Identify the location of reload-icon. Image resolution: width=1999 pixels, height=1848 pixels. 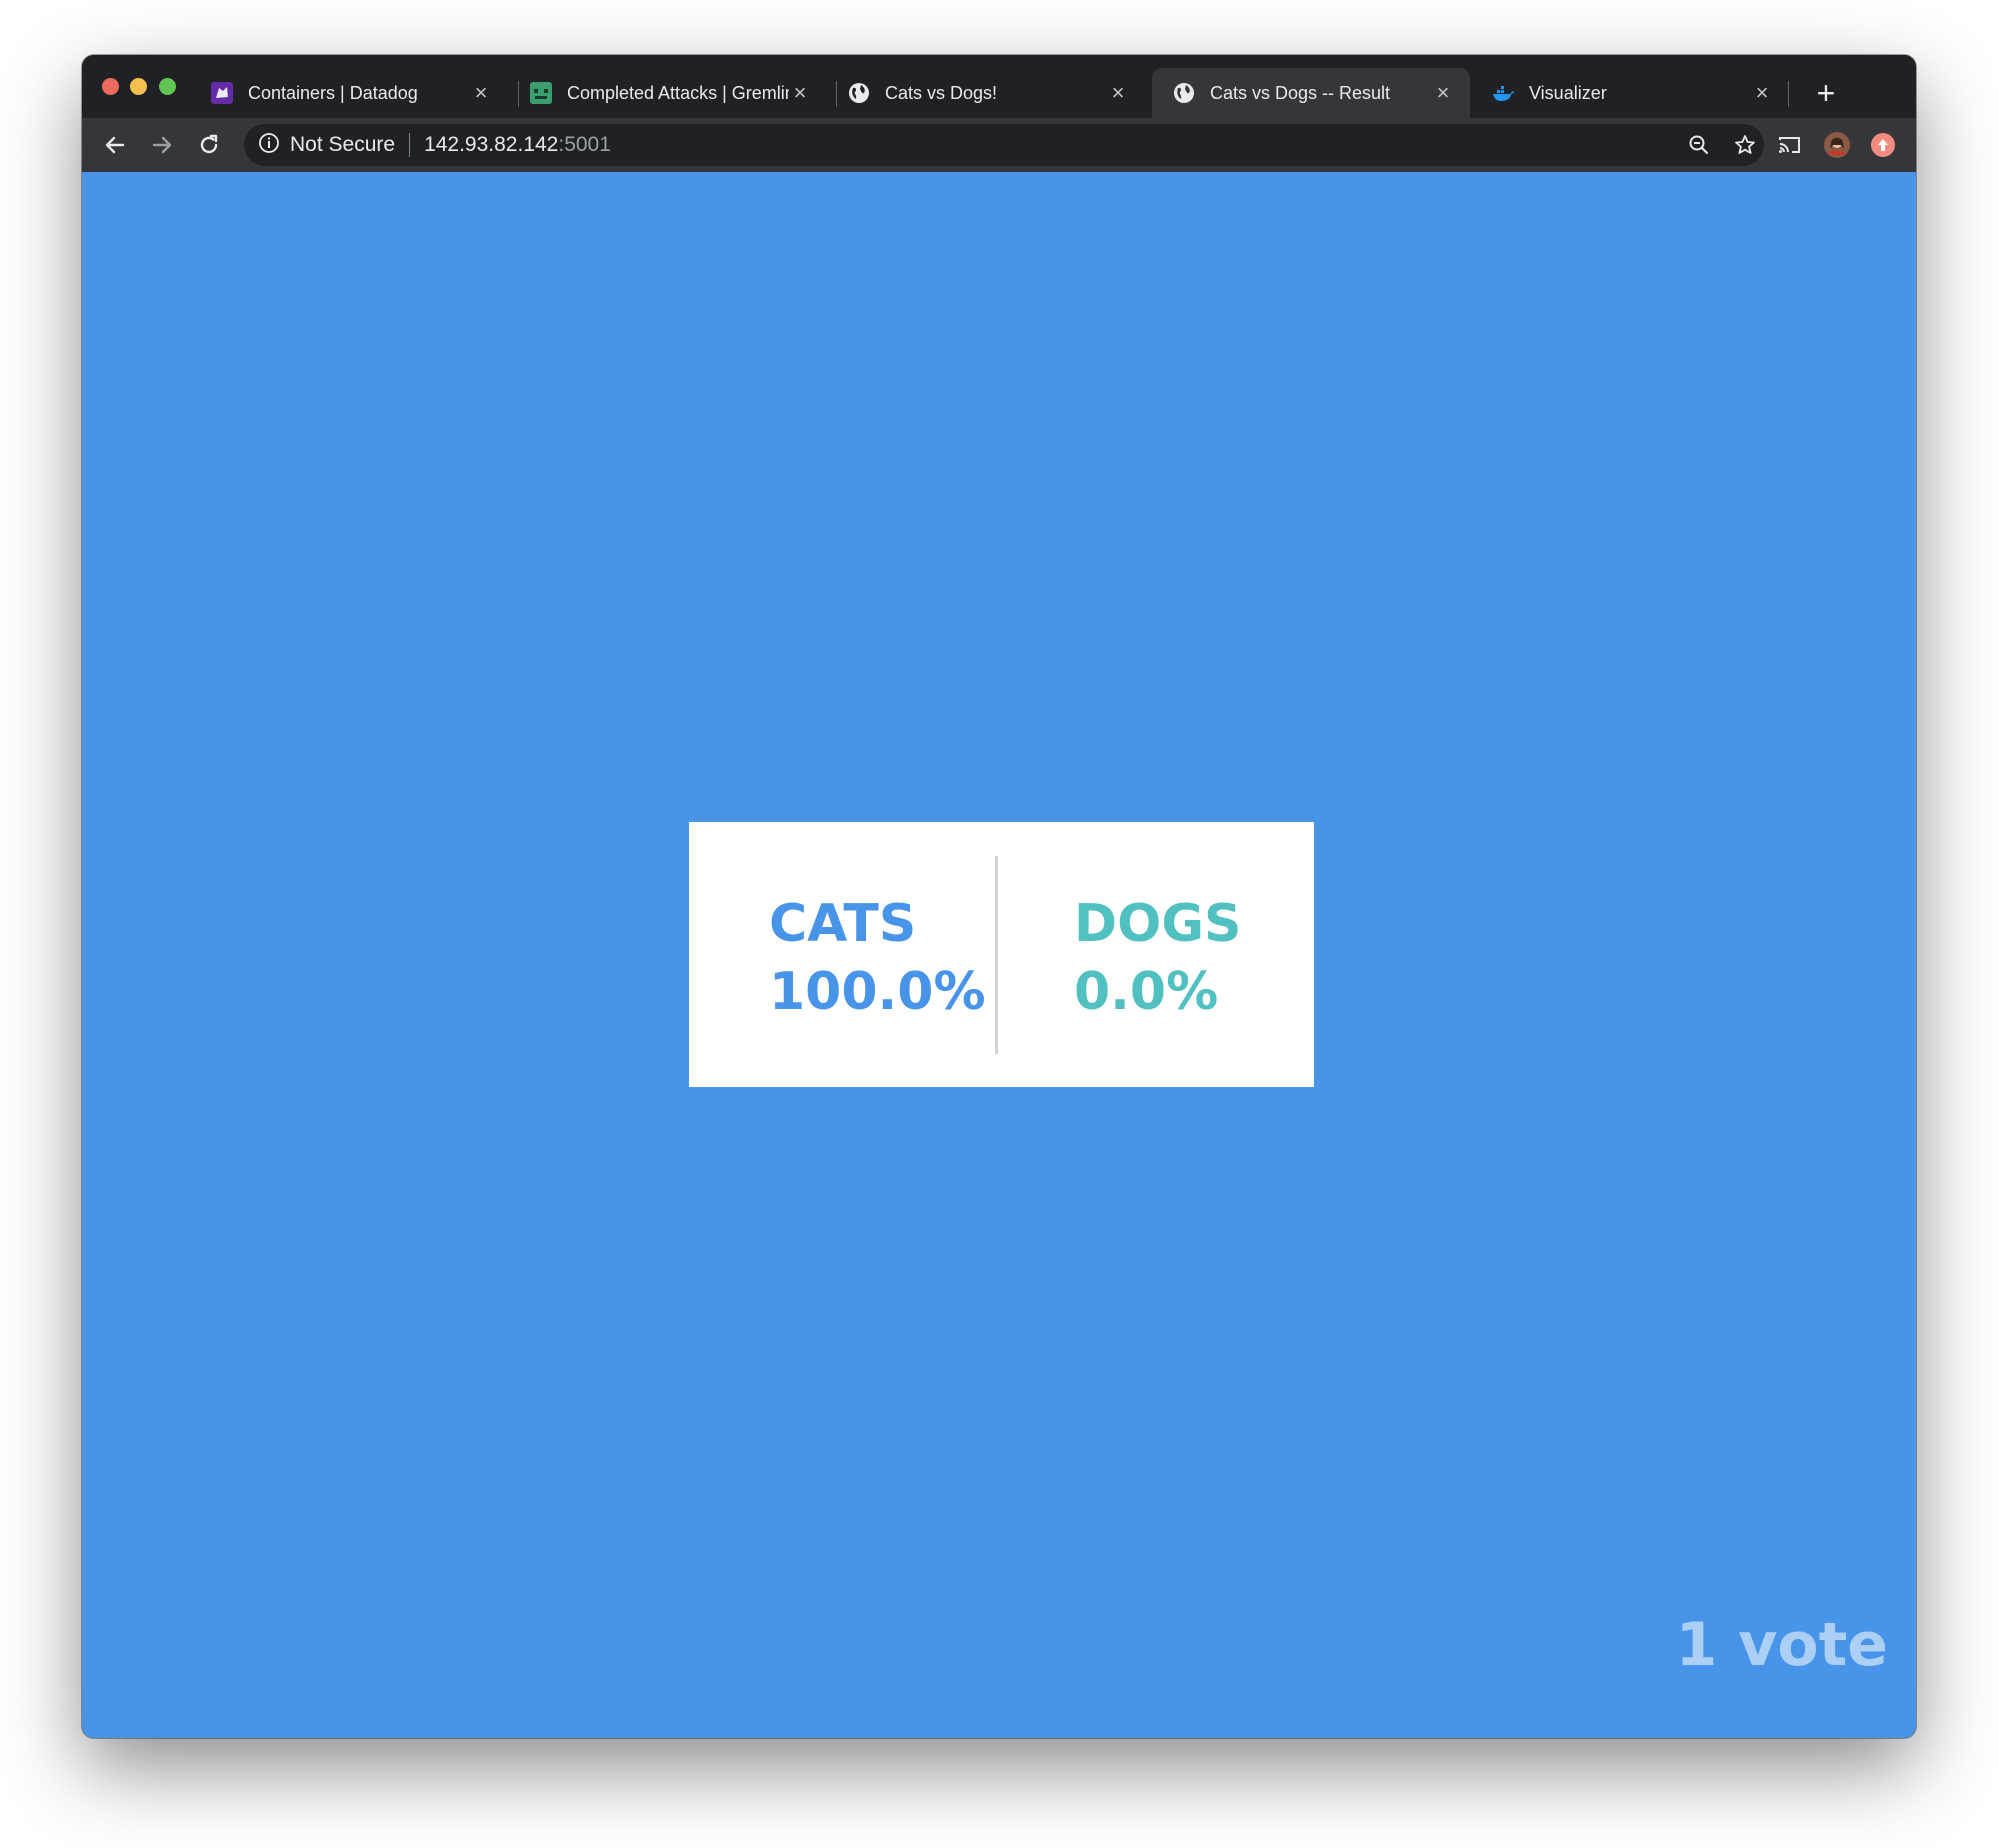
(209, 144).